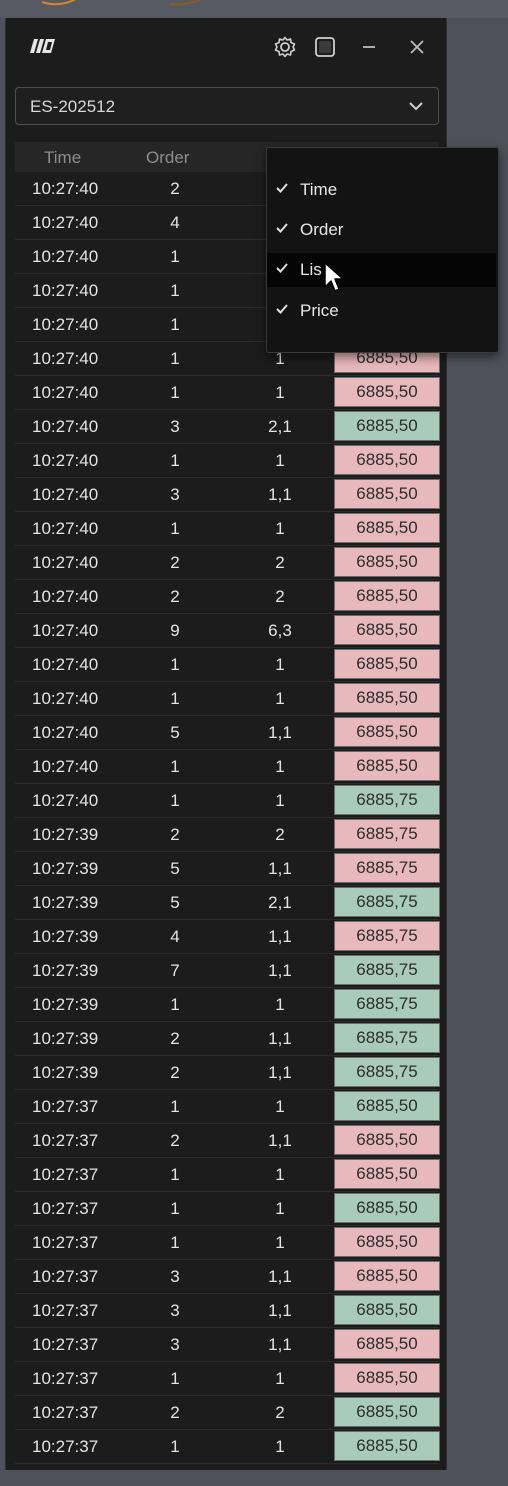 This screenshot has width=508, height=1486. What do you see at coordinates (285, 47) in the screenshot?
I see `settings-gear-icon` at bounding box center [285, 47].